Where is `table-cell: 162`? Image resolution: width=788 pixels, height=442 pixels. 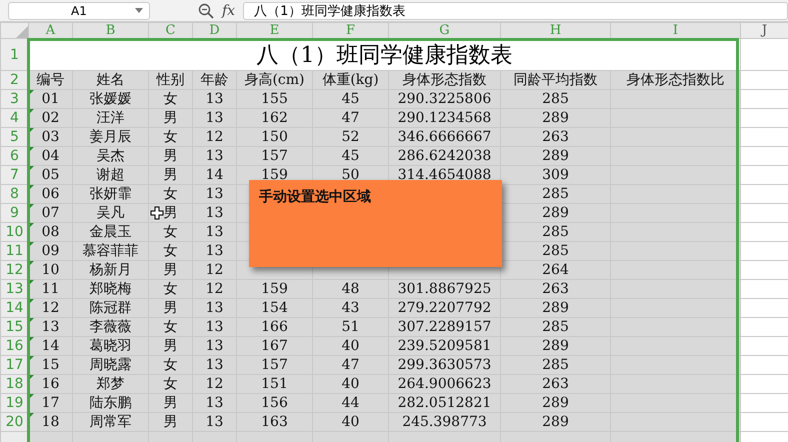 table-cell: 162 is located at coordinates (274, 118).